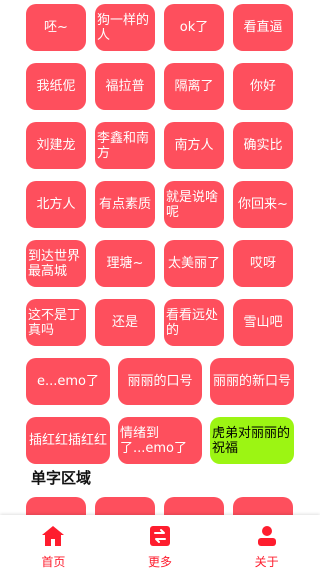 This screenshot has width=320, height=578. Describe the element at coordinates (263, 27) in the screenshot. I see `sound-button: 看直逼` at that location.